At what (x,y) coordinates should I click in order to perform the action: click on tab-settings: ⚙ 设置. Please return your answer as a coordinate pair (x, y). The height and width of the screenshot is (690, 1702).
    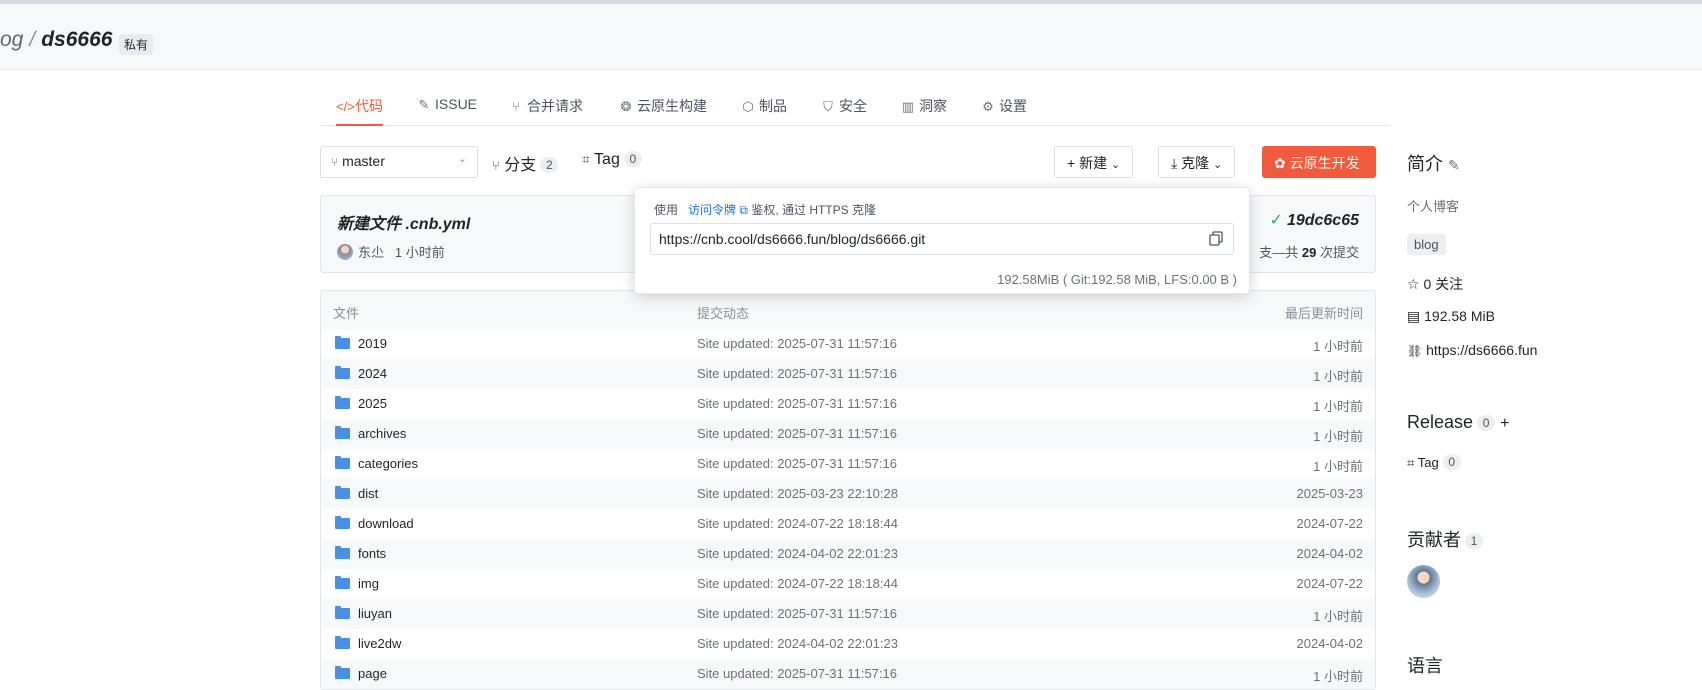
    Looking at the image, I should click on (1003, 111).